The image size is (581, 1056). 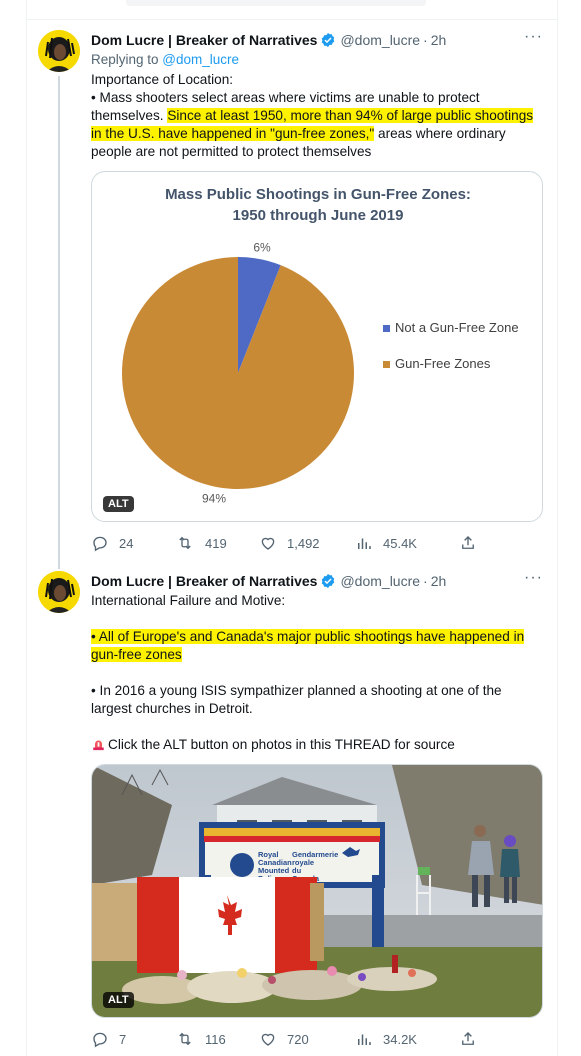 What do you see at coordinates (214, 499) in the screenshot?
I see `pie-data-label: 94%` at bounding box center [214, 499].